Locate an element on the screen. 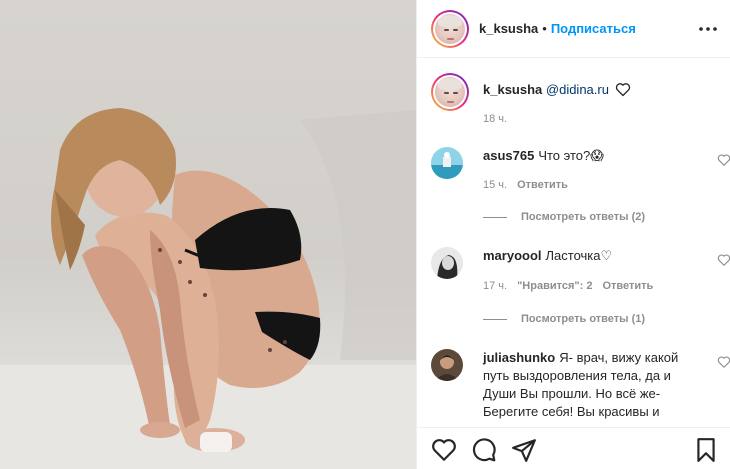 This screenshot has height=469, width=730. comment-username: juliashunko is located at coordinates (519, 357).